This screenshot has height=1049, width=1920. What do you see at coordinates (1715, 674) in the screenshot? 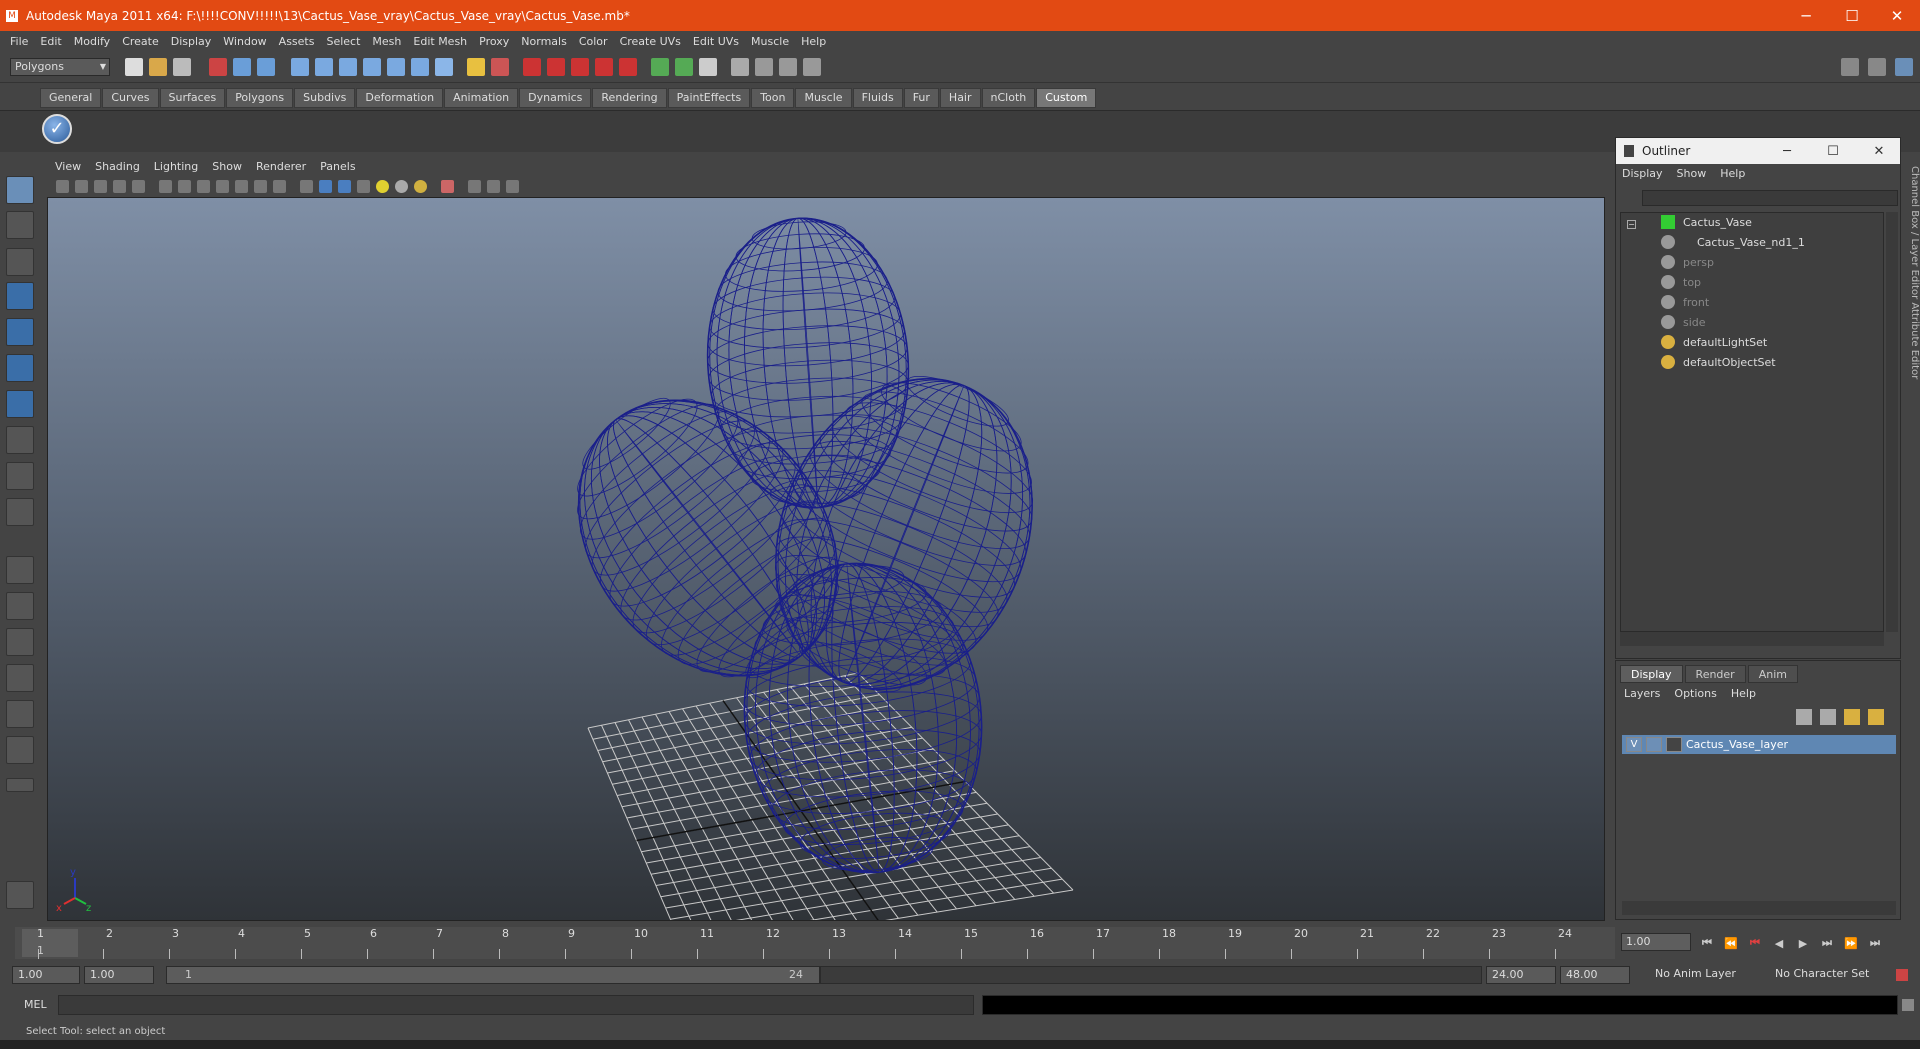
I see `tab-render: Render` at bounding box center [1715, 674].